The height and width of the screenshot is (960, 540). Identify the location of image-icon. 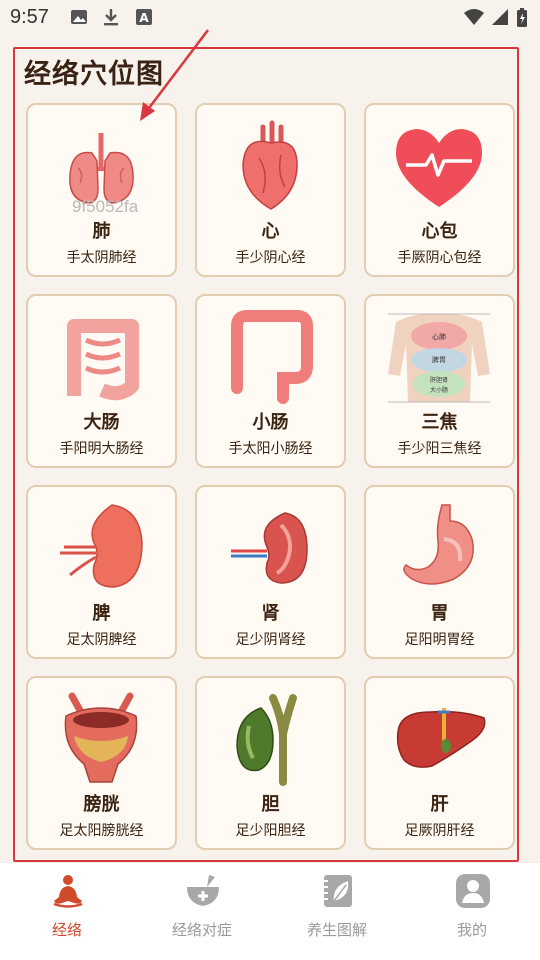
(79, 17).